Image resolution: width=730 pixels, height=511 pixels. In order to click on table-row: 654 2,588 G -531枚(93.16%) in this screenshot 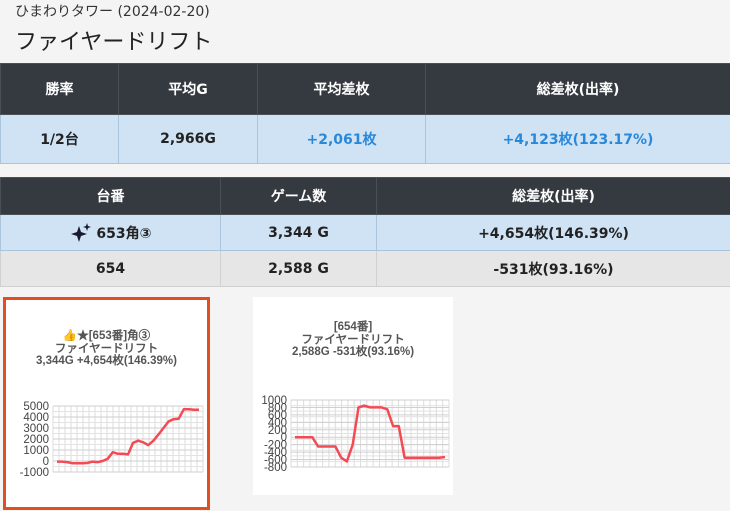, I will do `click(365, 268)`.